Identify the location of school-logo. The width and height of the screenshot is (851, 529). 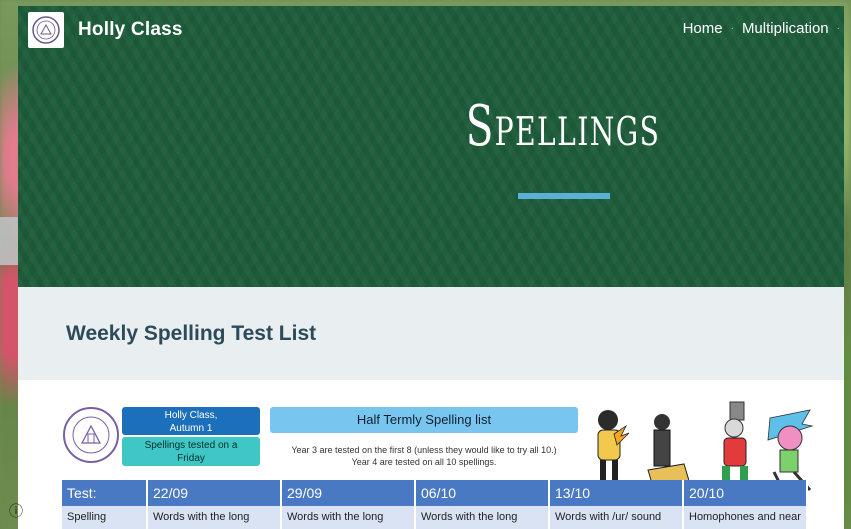
(46, 30).